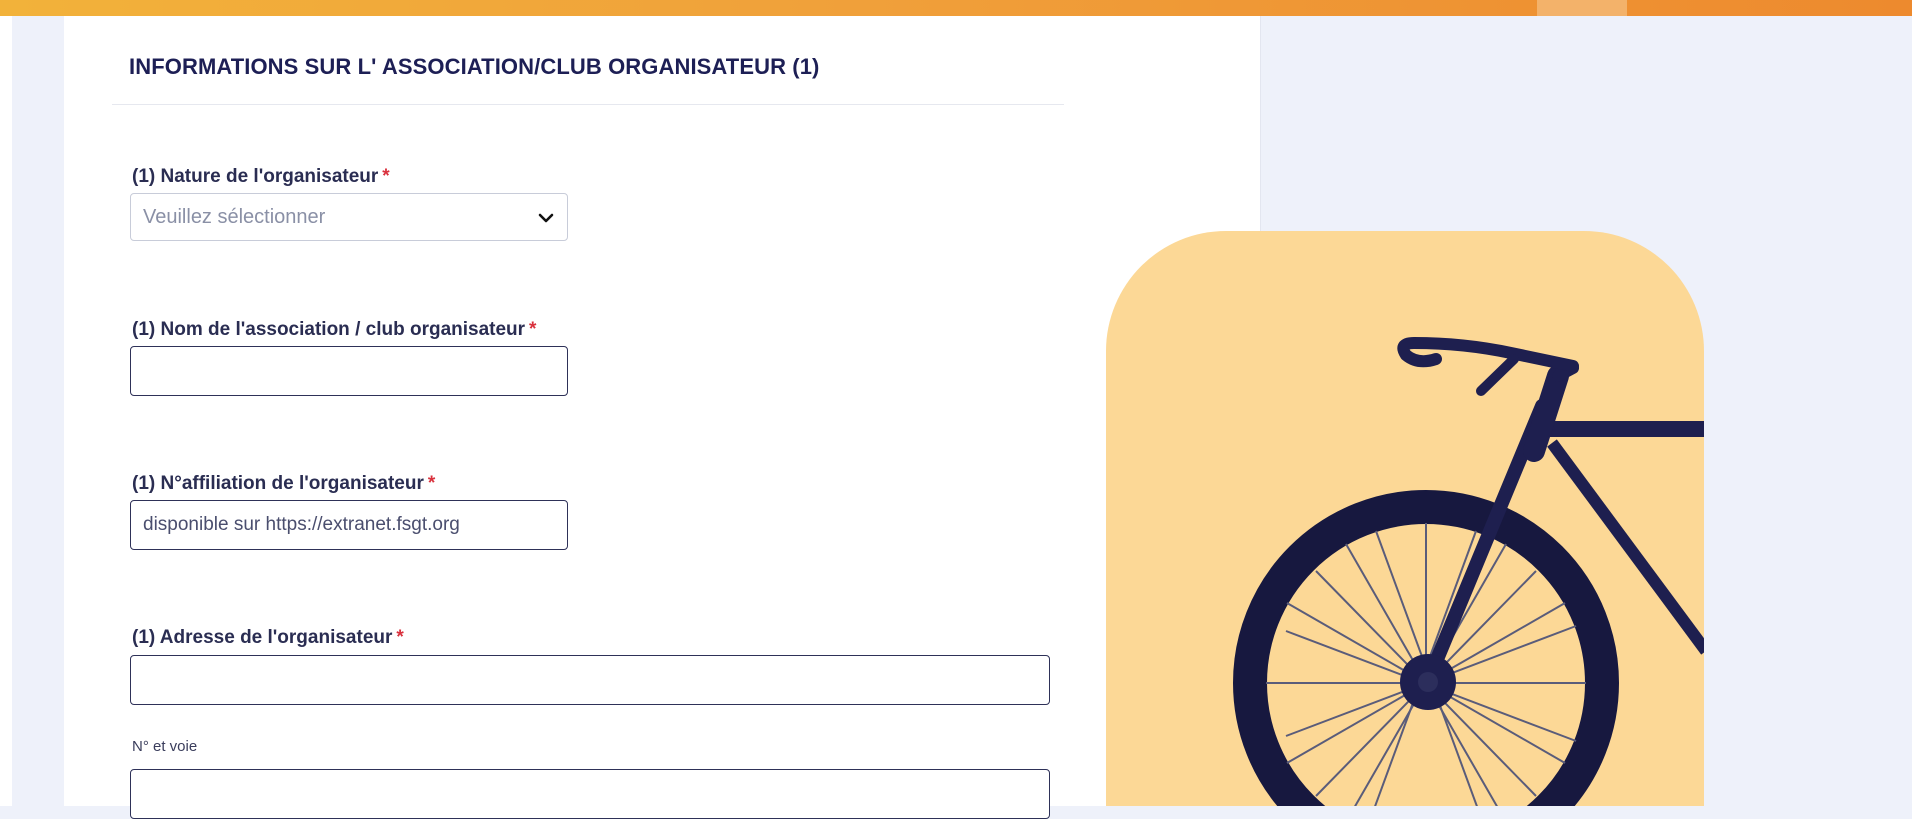 This screenshot has height=819, width=1912. Describe the element at coordinates (349, 371) in the screenshot. I see `club-name-input` at that location.